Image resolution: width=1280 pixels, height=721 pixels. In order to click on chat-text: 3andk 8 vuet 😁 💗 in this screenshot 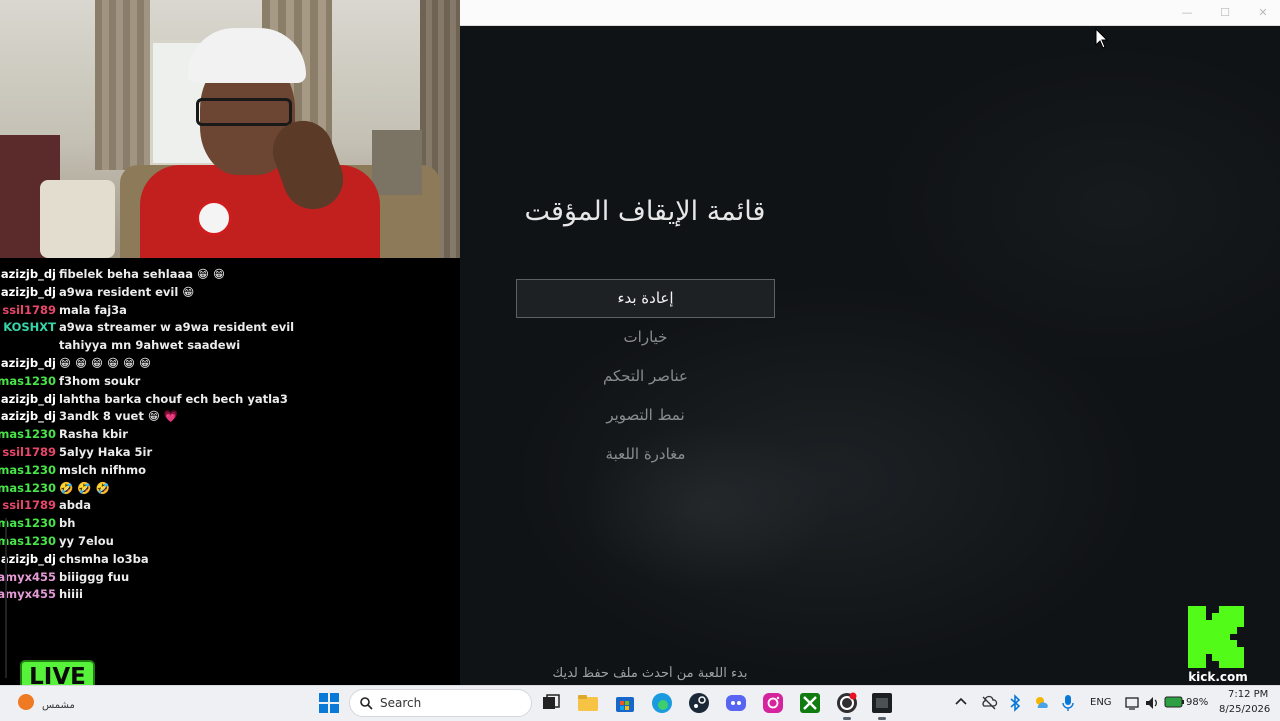, I will do `click(119, 416)`.